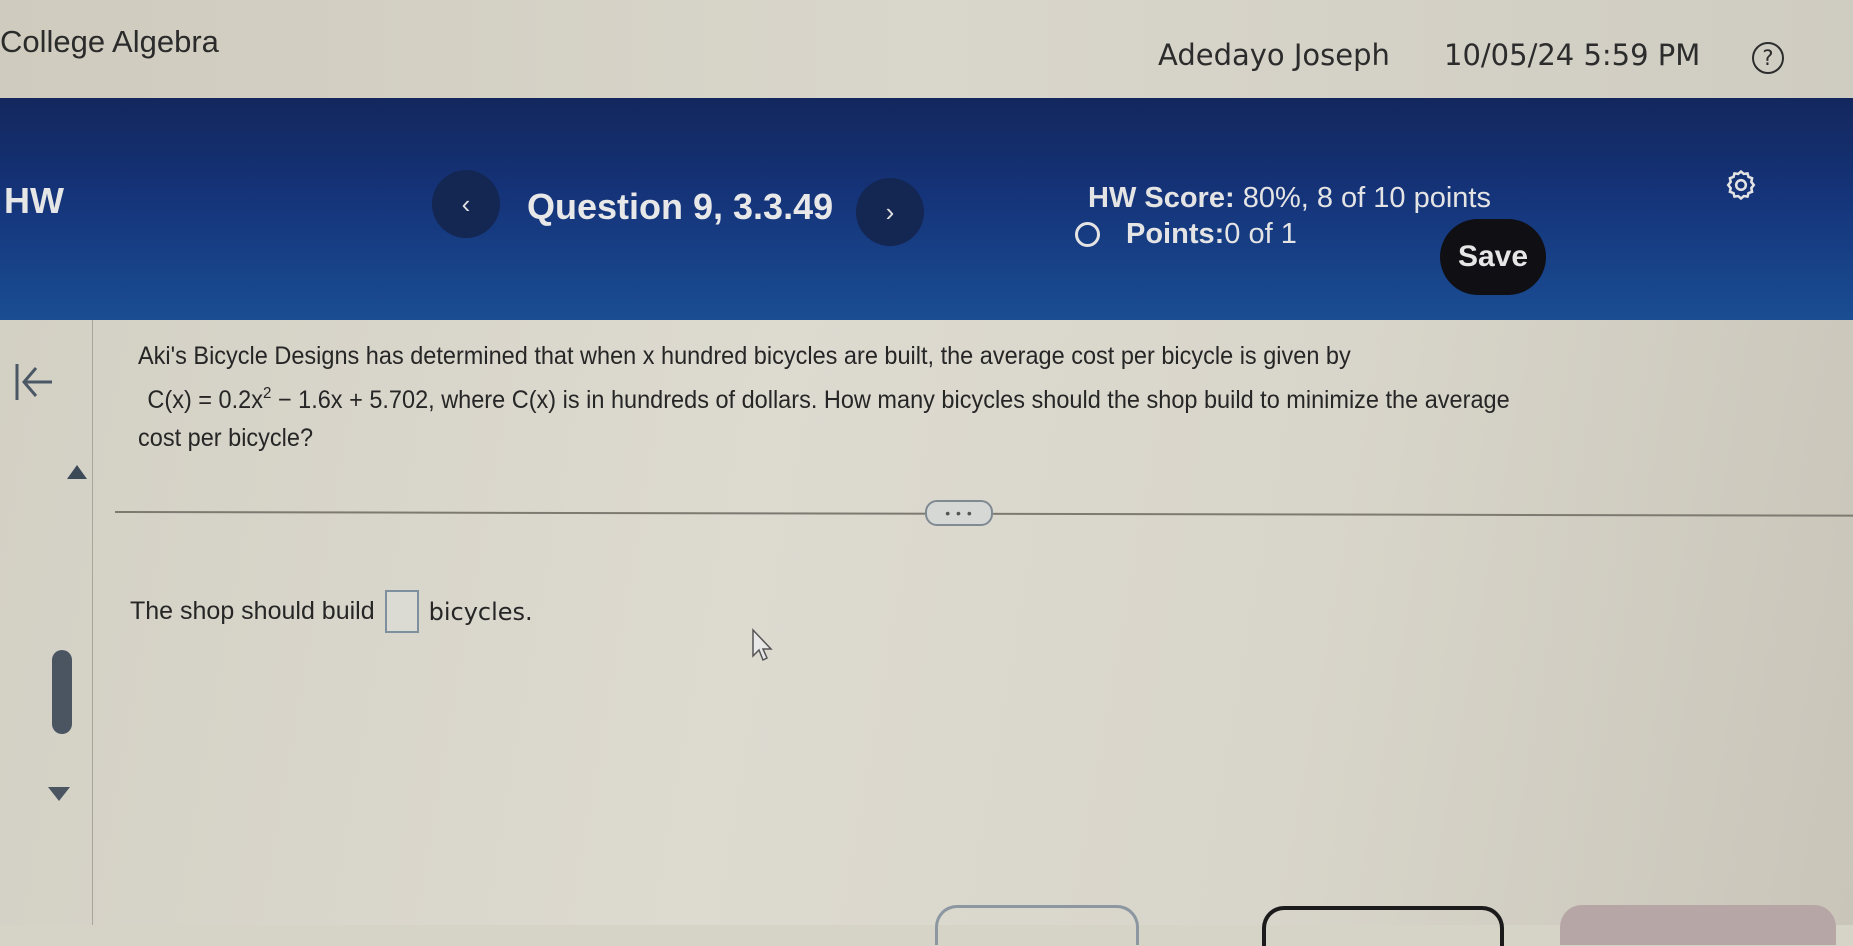 The width and height of the screenshot is (1853, 946). What do you see at coordinates (252, 611) in the screenshot?
I see `answer-prefix: The shop should build` at bounding box center [252, 611].